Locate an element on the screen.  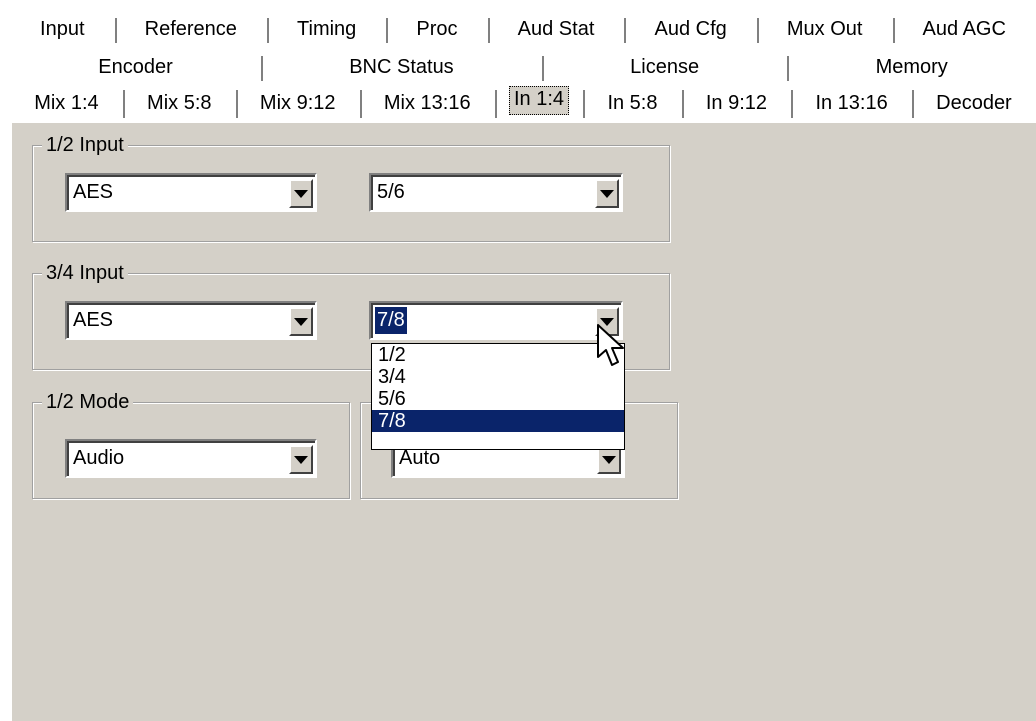
tab-label: Input is located at coordinates (62, 29).